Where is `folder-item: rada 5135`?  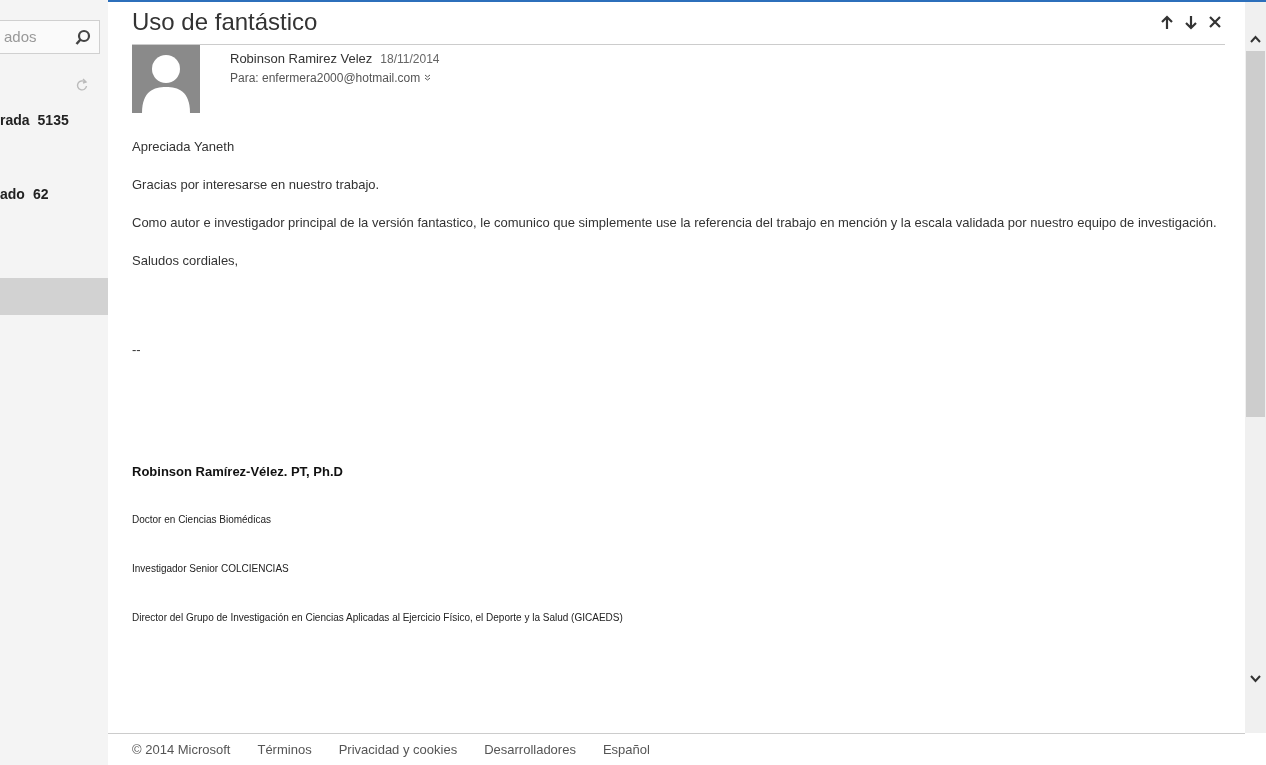 folder-item: rada 5135 is located at coordinates (54, 120).